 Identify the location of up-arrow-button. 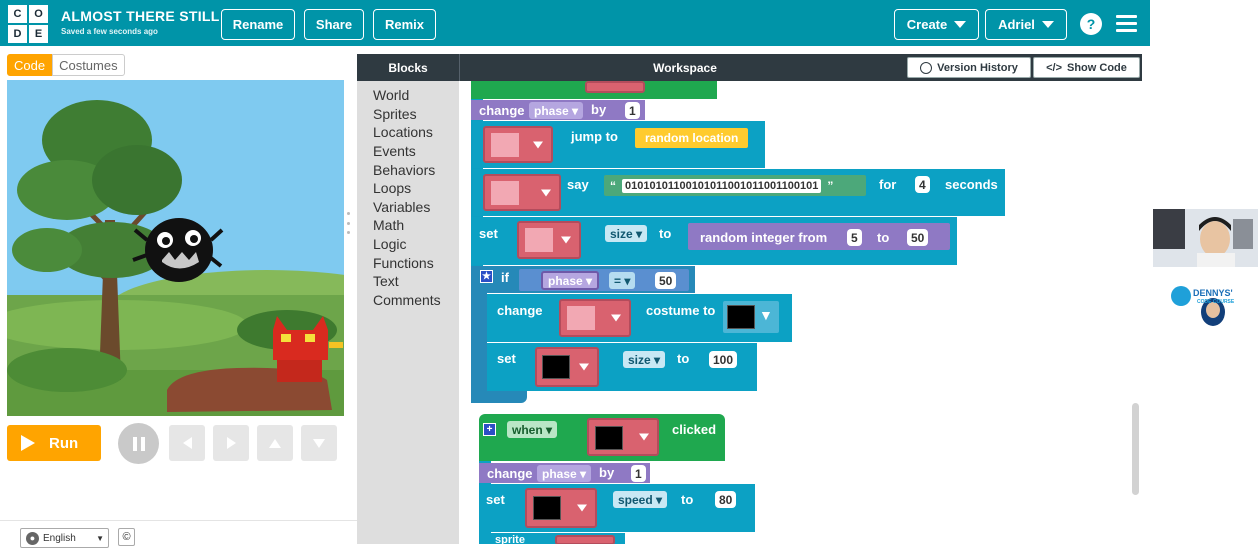
(275, 443).